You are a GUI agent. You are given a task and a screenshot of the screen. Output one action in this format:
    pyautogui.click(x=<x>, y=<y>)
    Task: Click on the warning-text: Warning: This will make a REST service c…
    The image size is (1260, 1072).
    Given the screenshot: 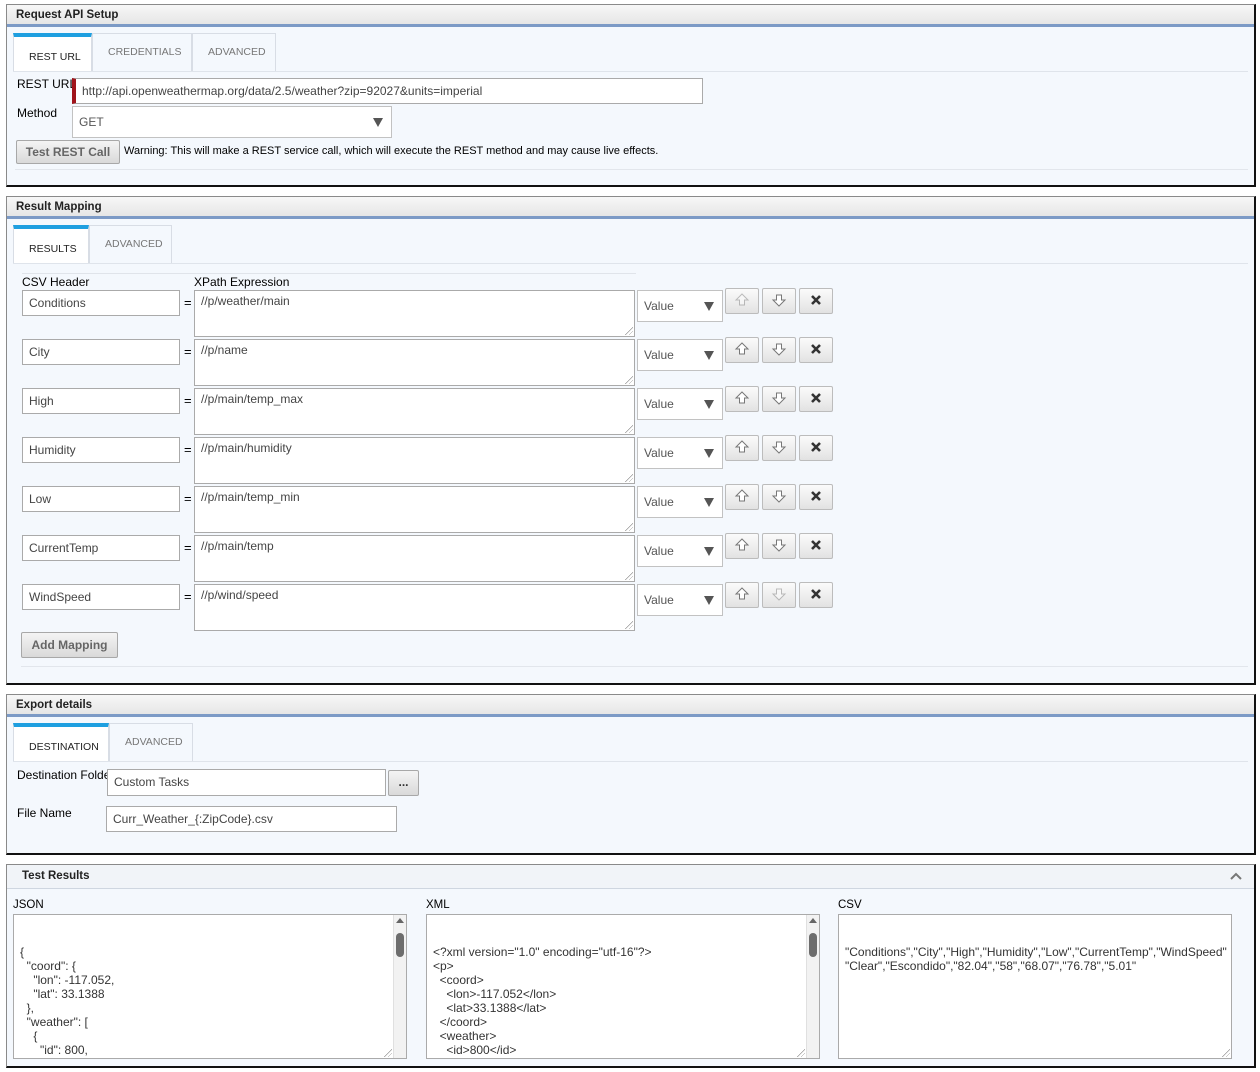 What is the action you would take?
    pyautogui.click(x=391, y=151)
    